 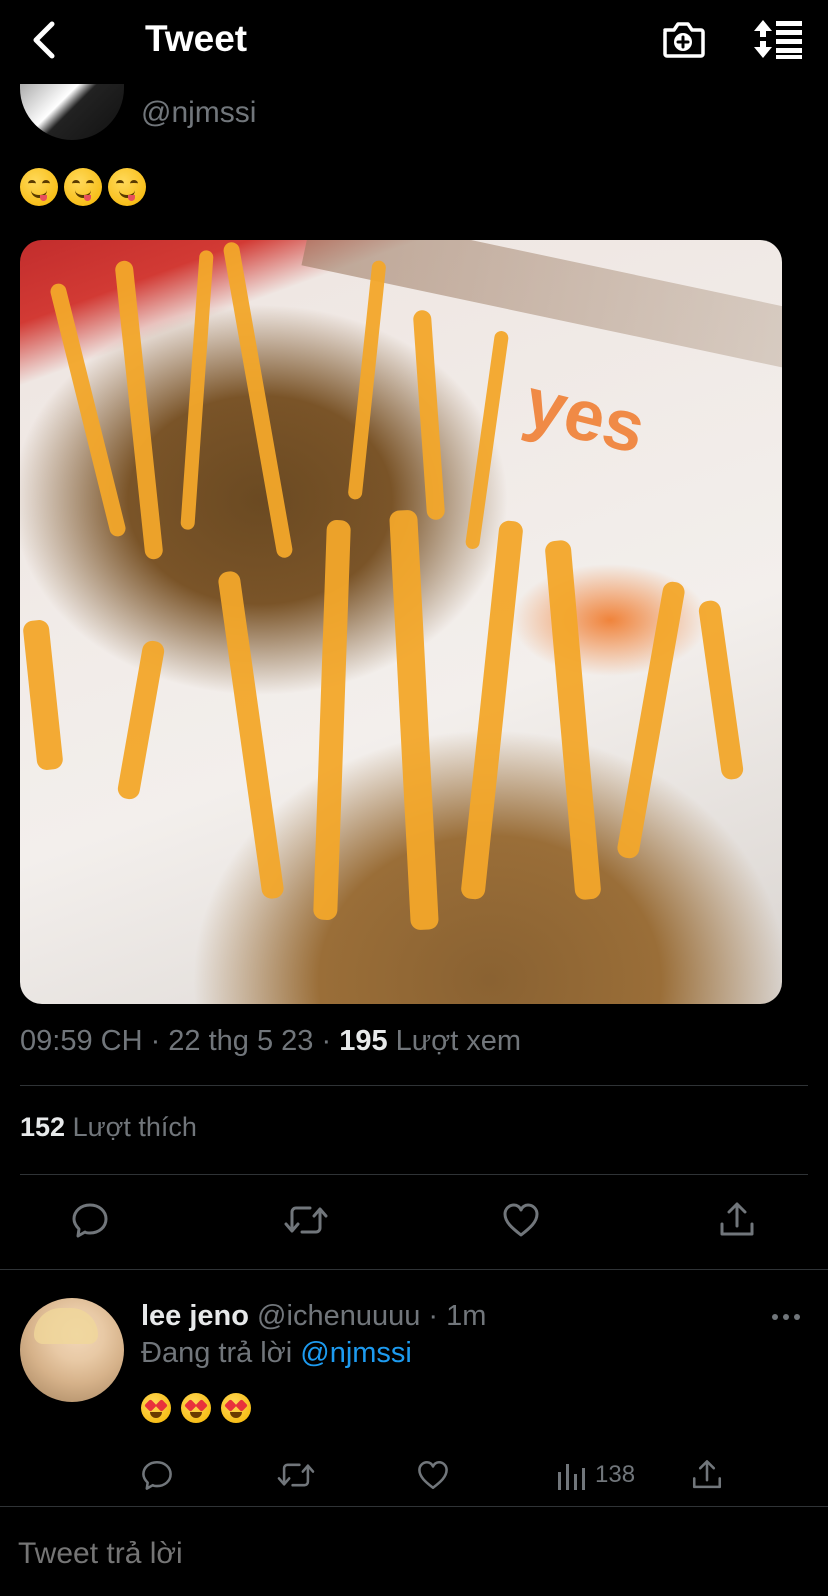 I want to click on page-title: Tweet, so click(x=196, y=38).